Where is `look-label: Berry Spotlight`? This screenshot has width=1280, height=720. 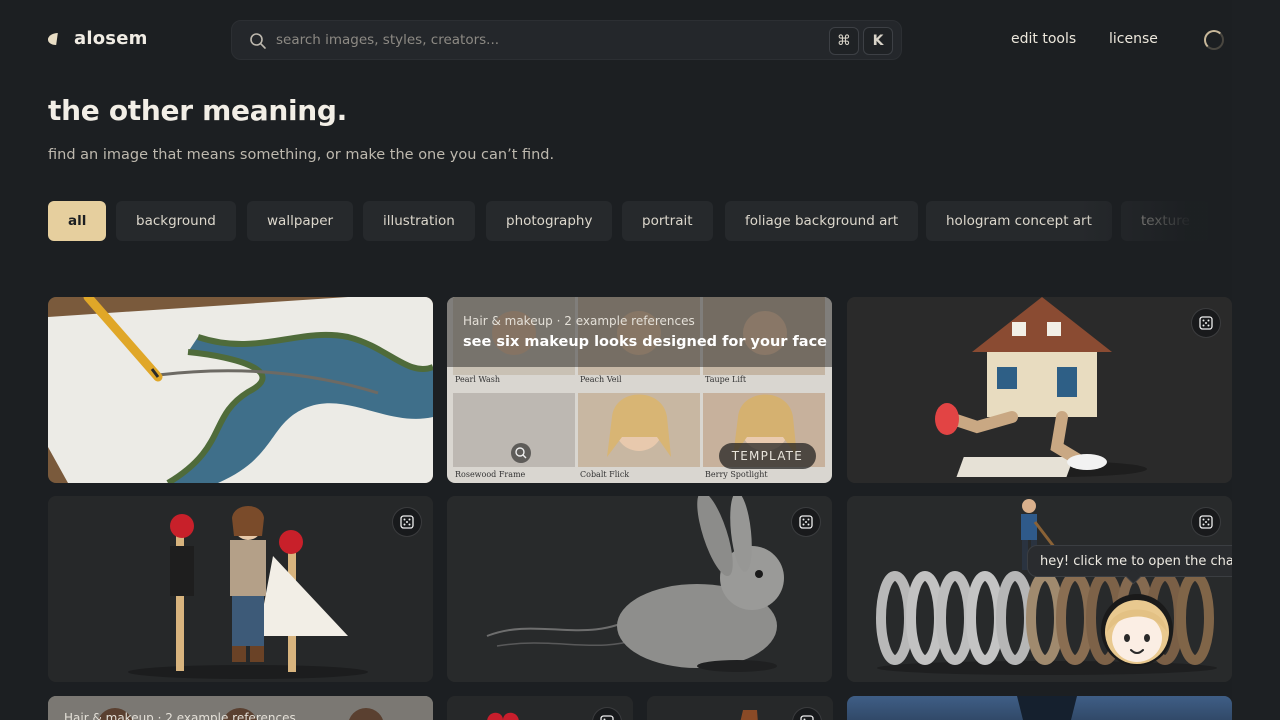
look-label: Berry Spotlight is located at coordinates (736, 474).